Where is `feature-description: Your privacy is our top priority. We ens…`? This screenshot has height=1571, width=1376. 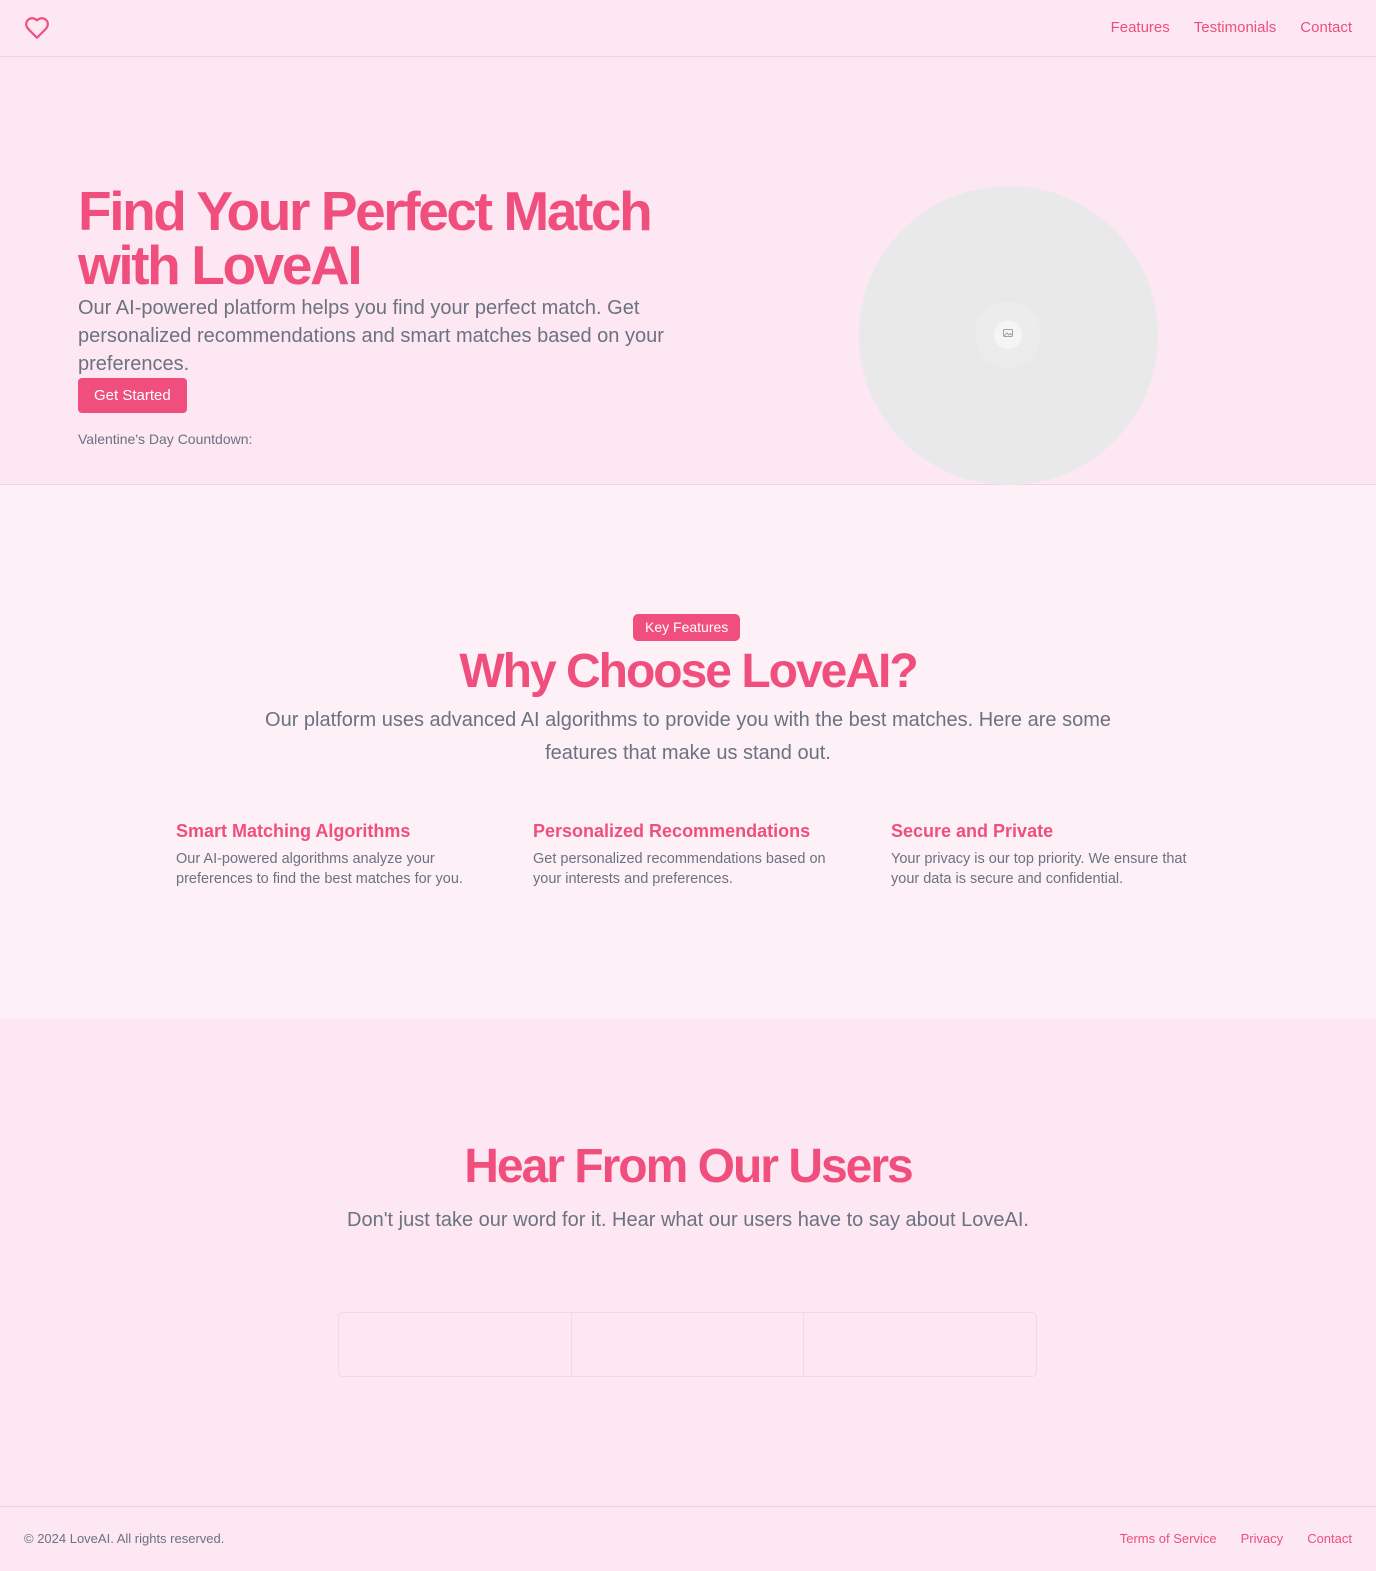
feature-description: Your privacy is our top priority. We ens… is located at coordinates (1039, 869).